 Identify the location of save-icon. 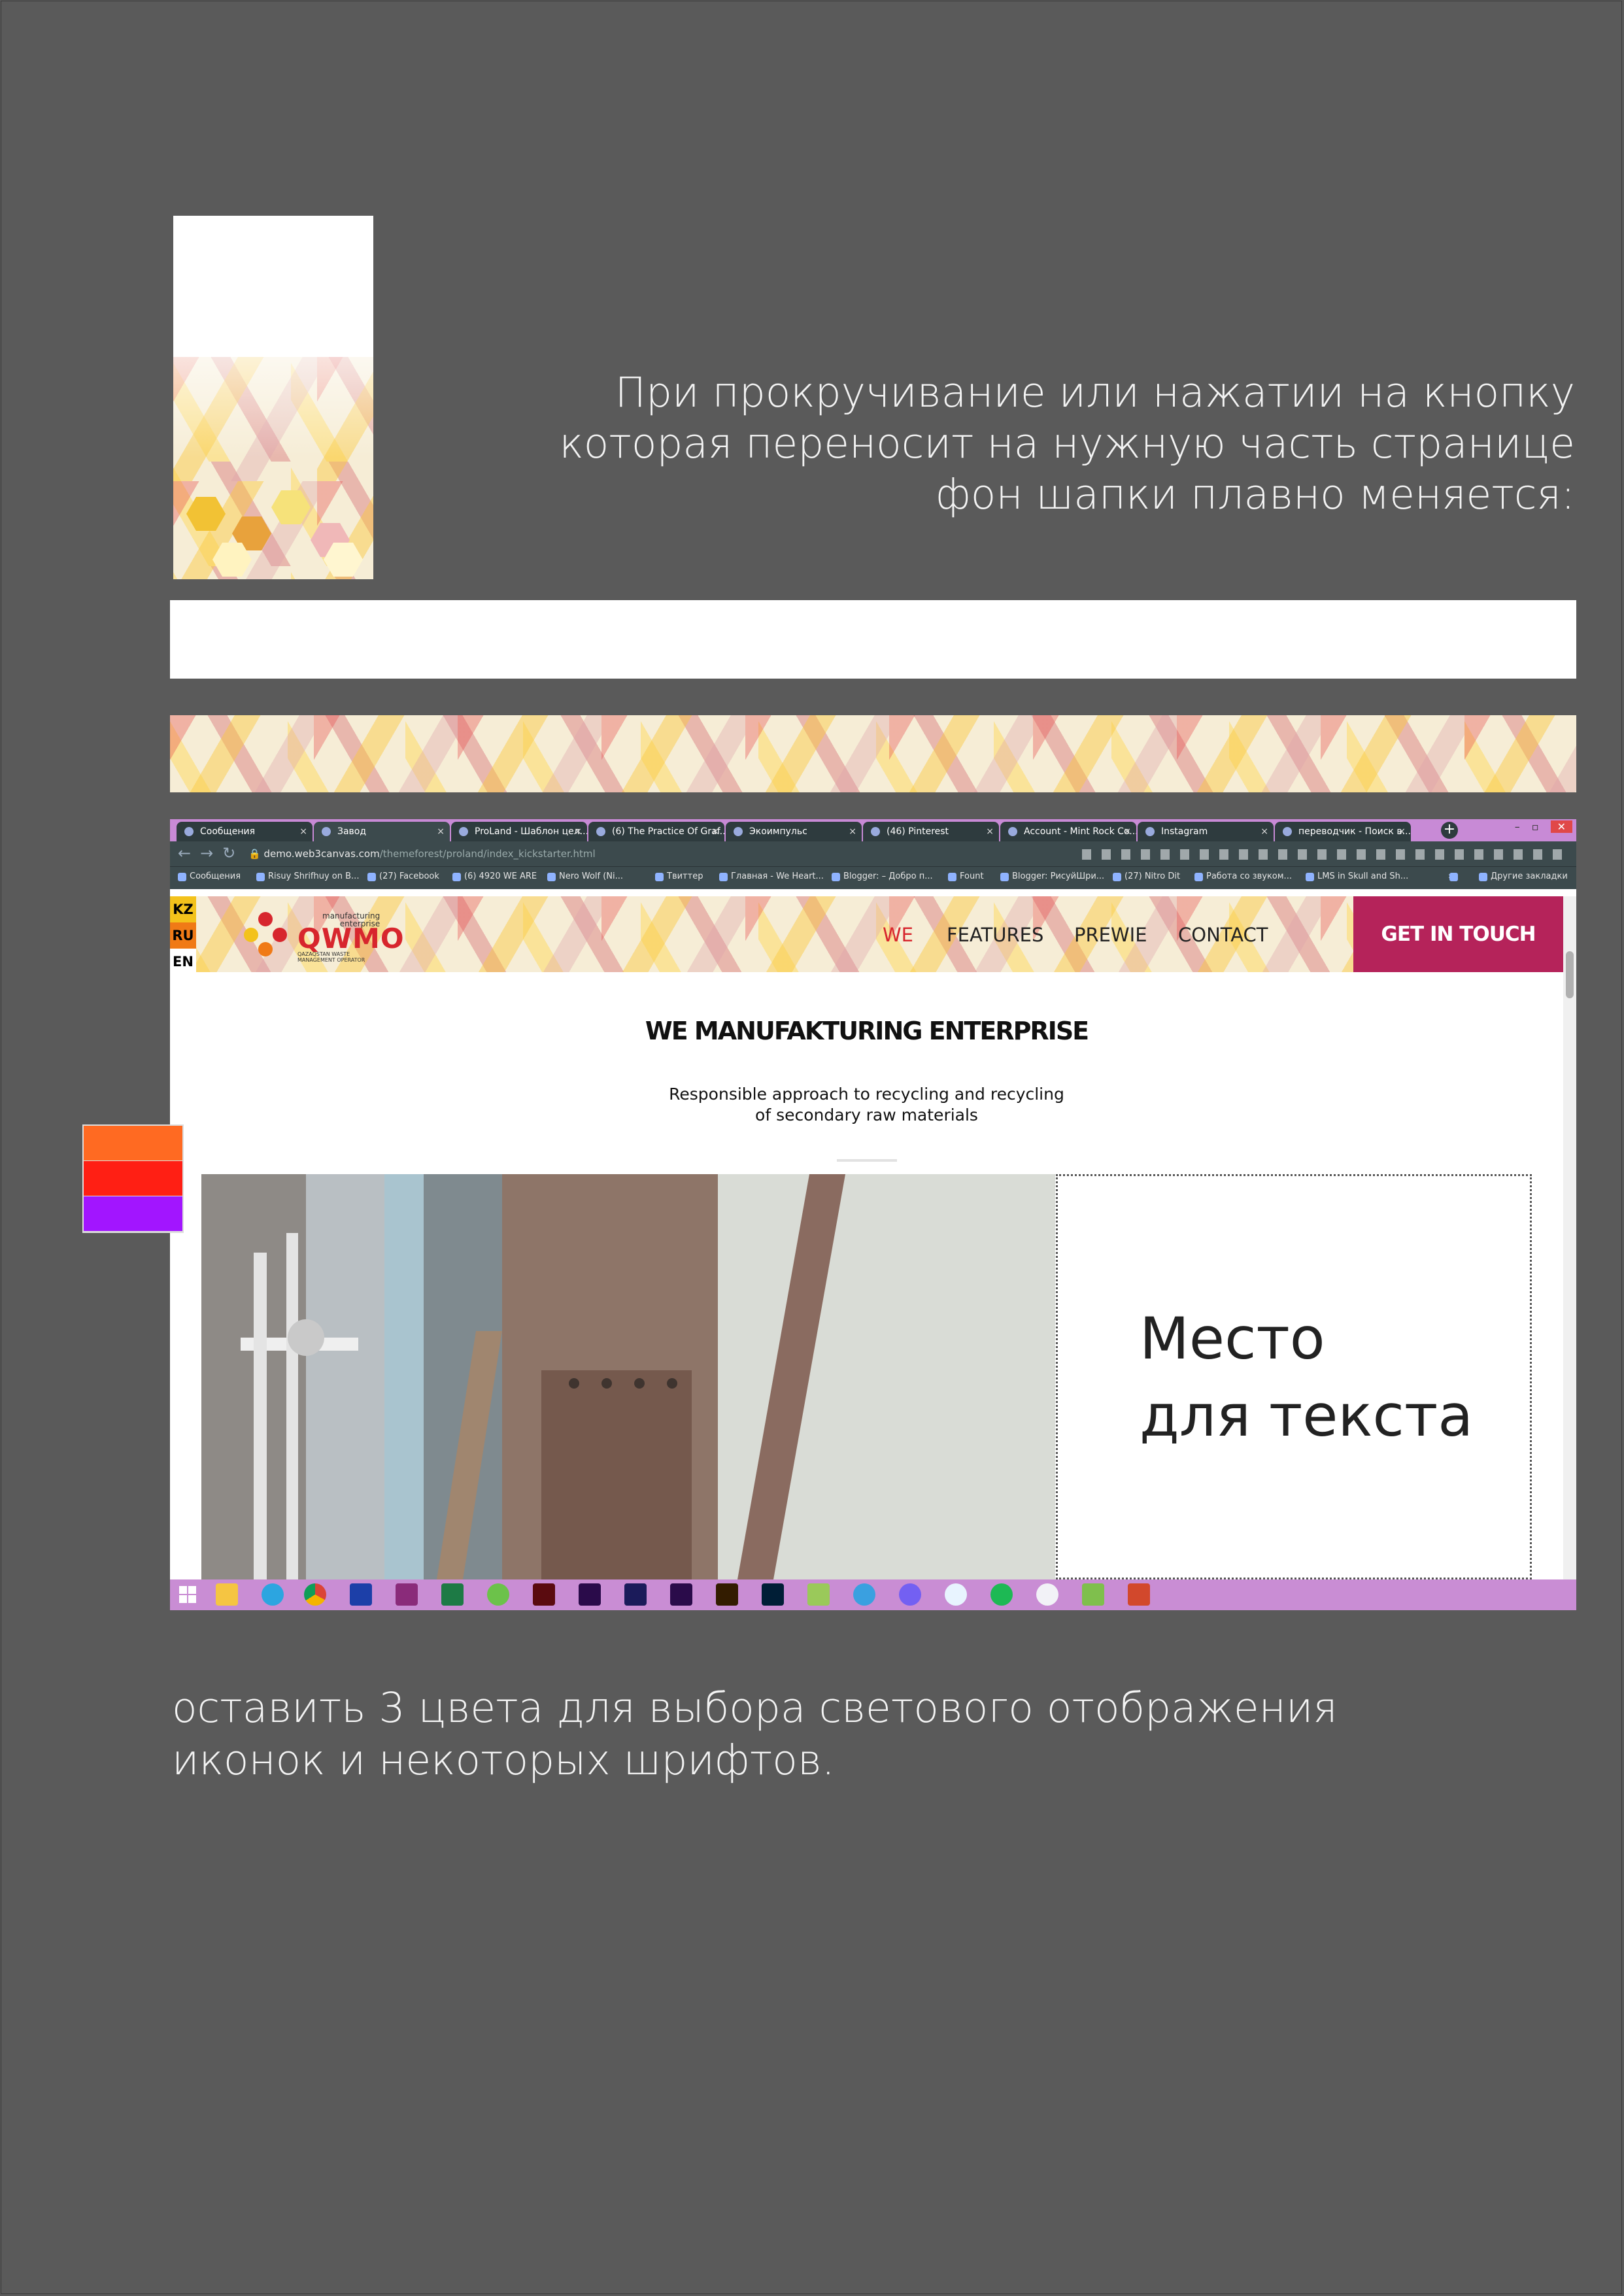
(361, 1594).